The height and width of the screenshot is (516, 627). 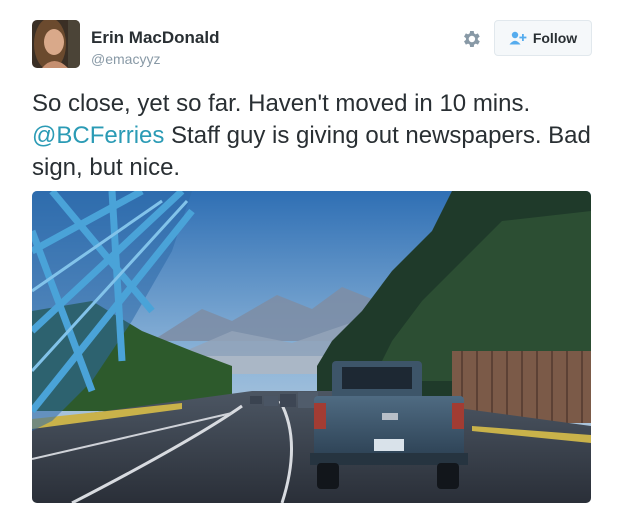 I want to click on author-name: Erin MacDonald, so click(x=155, y=38).